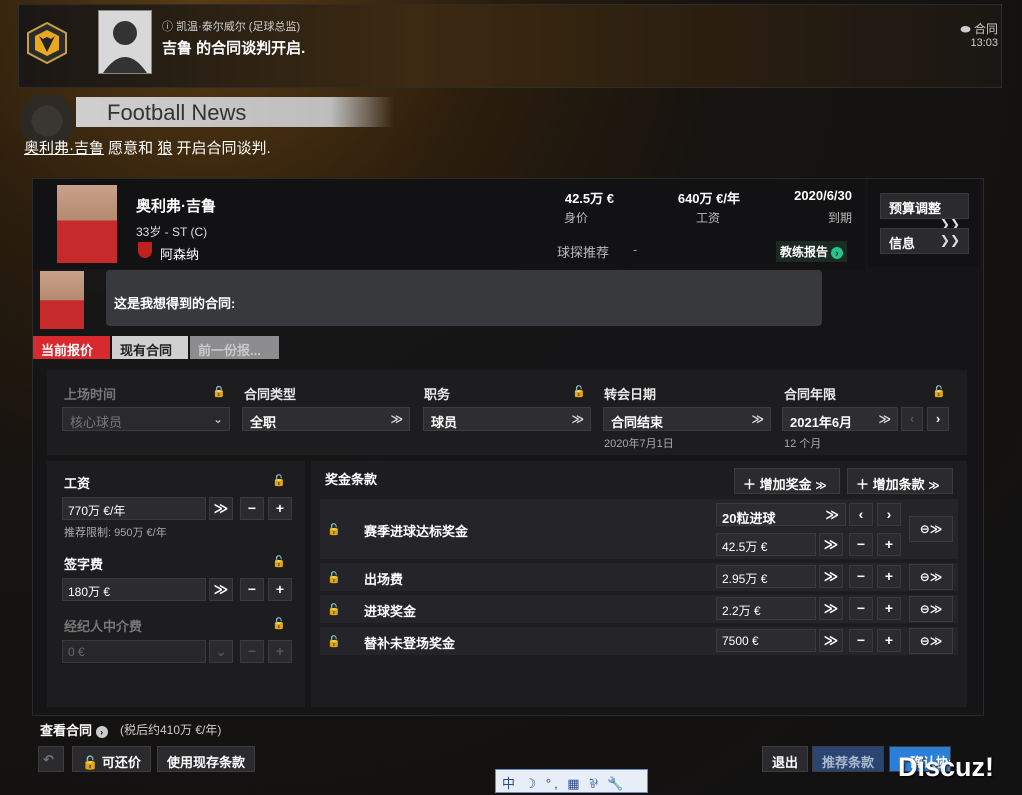 The height and width of the screenshot is (795, 1022). I want to click on coach-report-button: 教练报告 ›, so click(812, 251).